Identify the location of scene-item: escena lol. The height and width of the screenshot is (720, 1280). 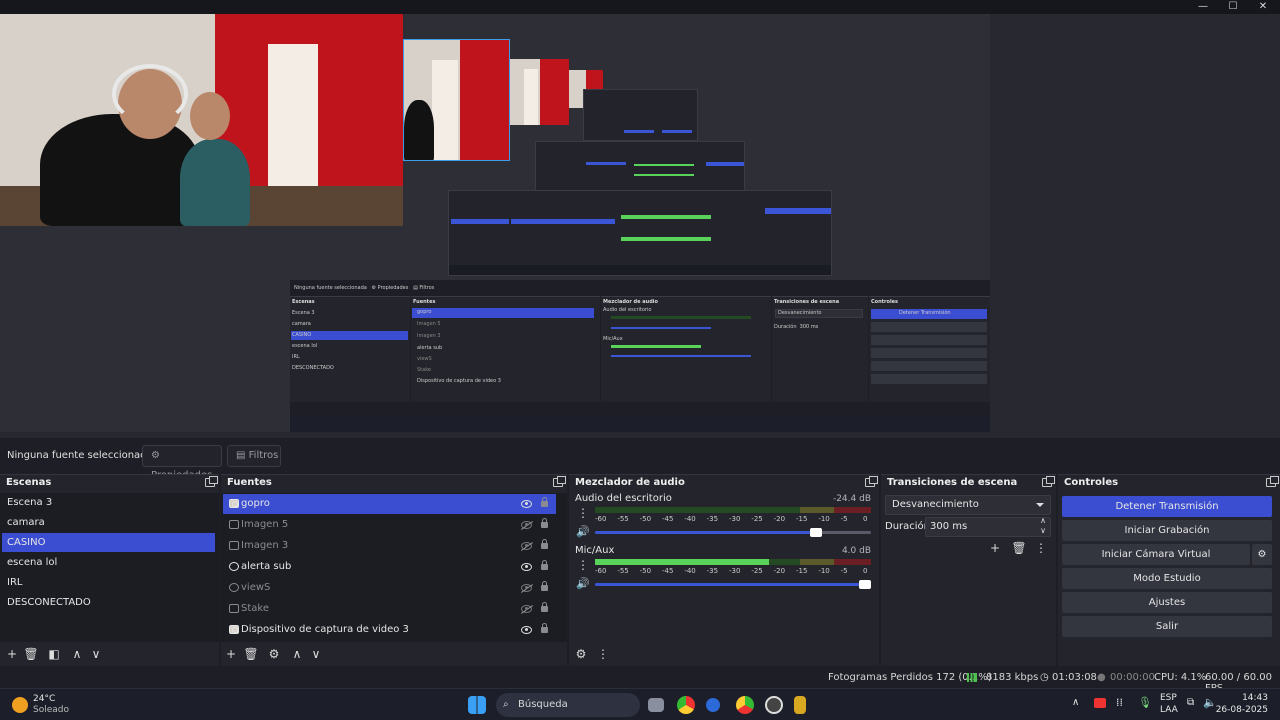
(108, 562).